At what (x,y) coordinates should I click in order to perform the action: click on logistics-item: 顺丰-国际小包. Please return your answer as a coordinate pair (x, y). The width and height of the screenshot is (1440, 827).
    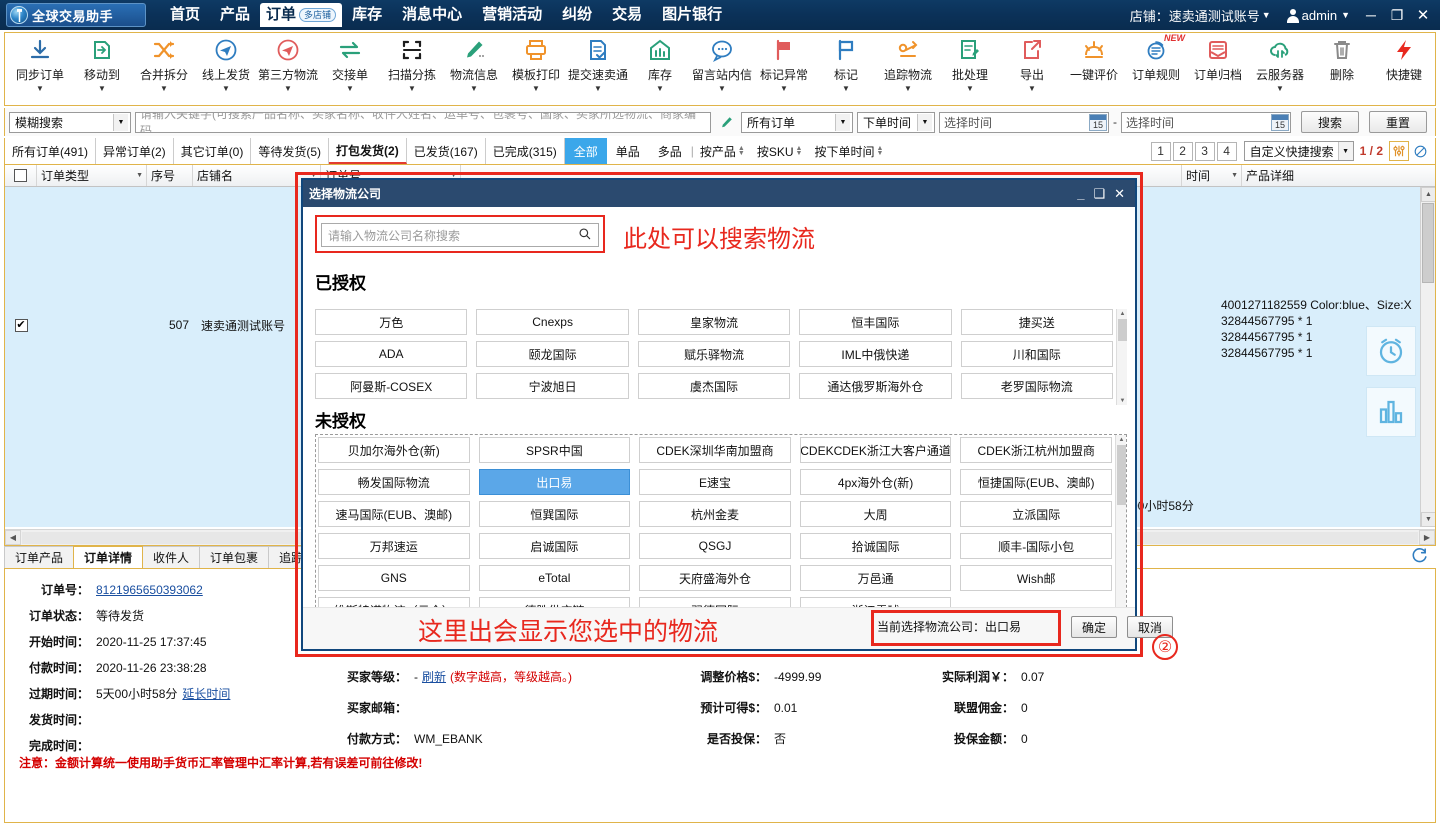
    Looking at the image, I should click on (1036, 546).